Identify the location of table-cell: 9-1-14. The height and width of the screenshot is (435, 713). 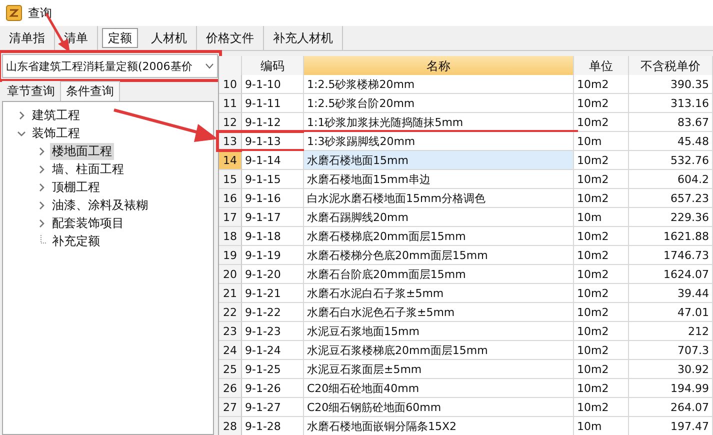
(273, 160).